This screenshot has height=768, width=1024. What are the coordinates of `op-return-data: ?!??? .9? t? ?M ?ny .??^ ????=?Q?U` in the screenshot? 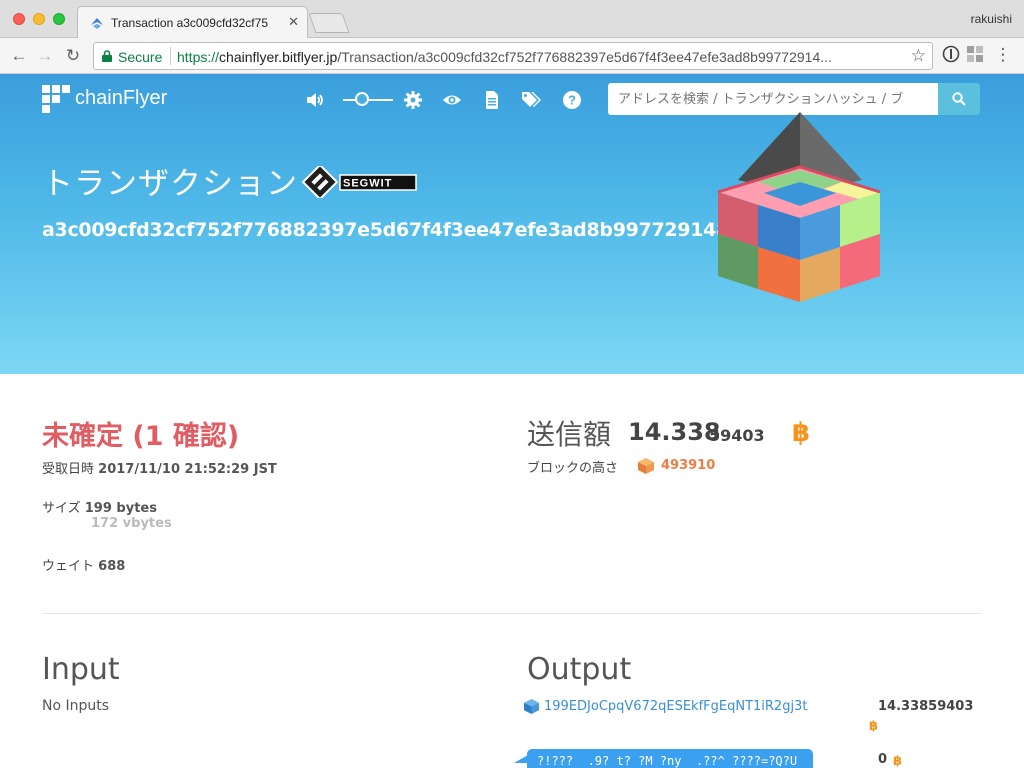 It's located at (670, 758).